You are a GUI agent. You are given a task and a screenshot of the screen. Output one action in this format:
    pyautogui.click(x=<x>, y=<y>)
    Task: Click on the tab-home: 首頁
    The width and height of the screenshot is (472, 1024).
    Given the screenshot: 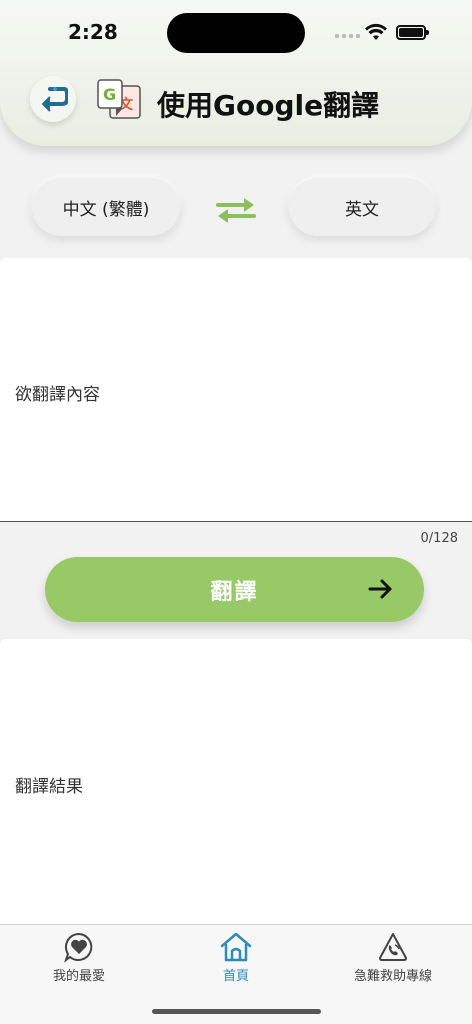 What is the action you would take?
    pyautogui.click(x=236, y=957)
    